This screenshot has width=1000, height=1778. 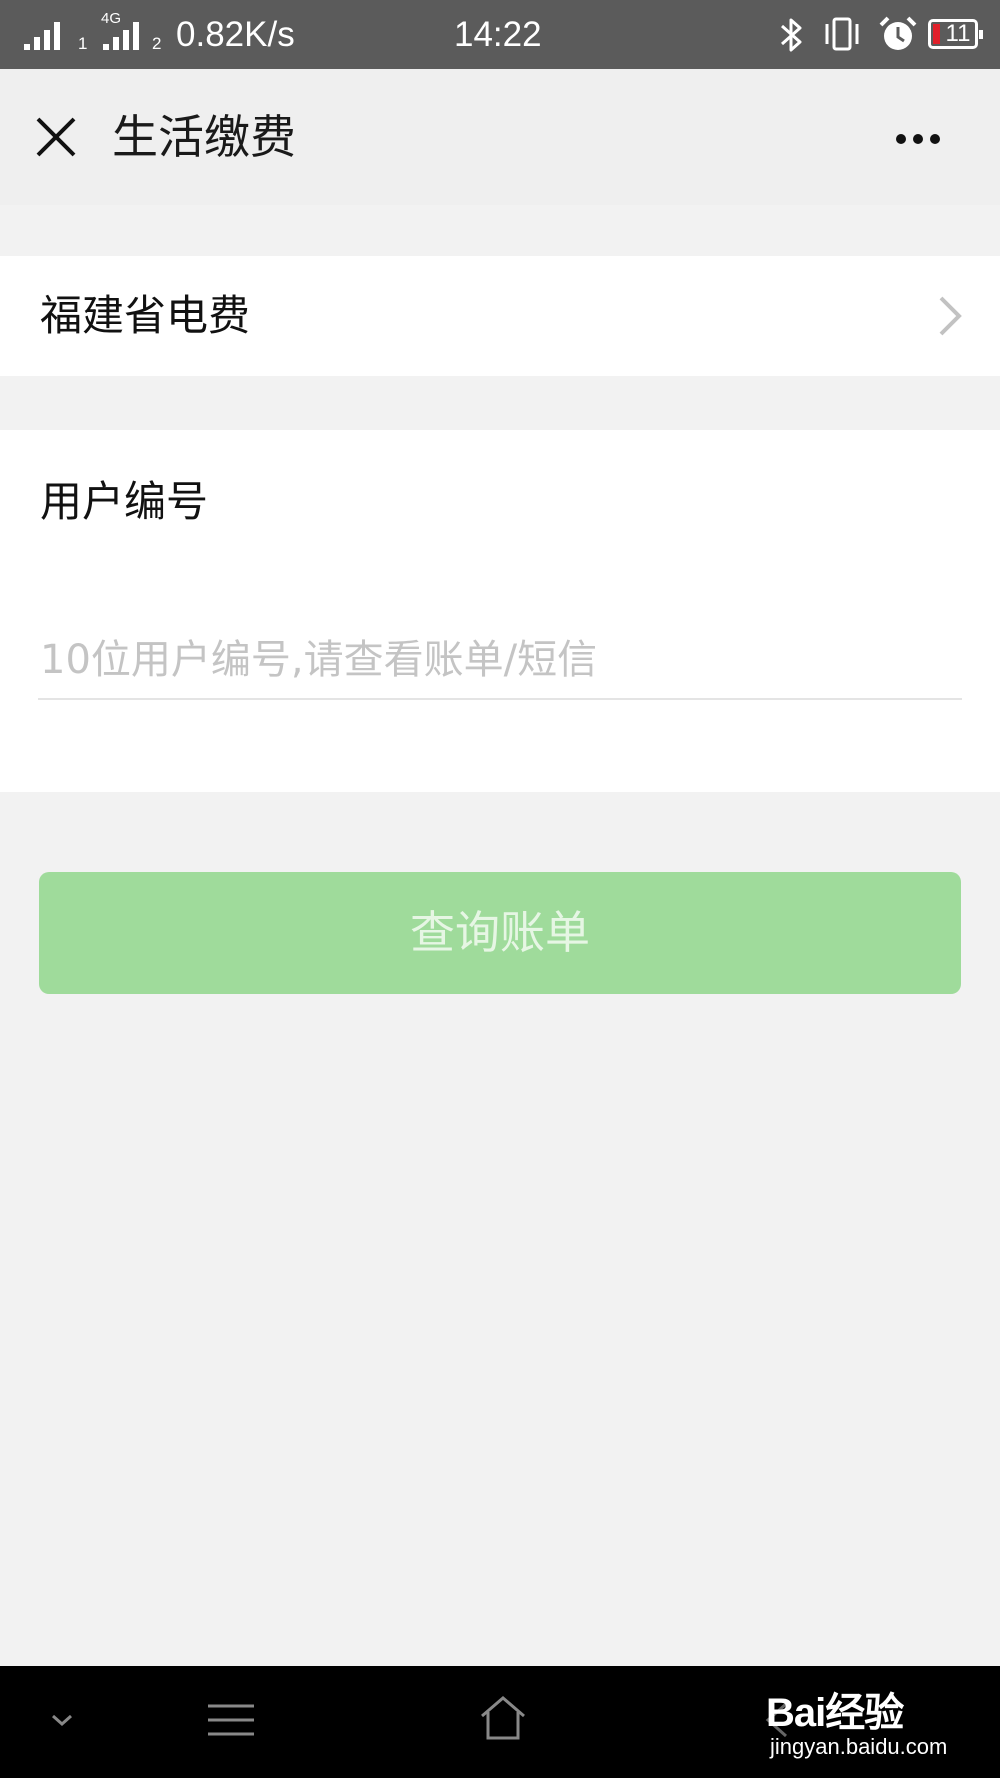 I want to click on battery-icon: 11, so click(x=955, y=34).